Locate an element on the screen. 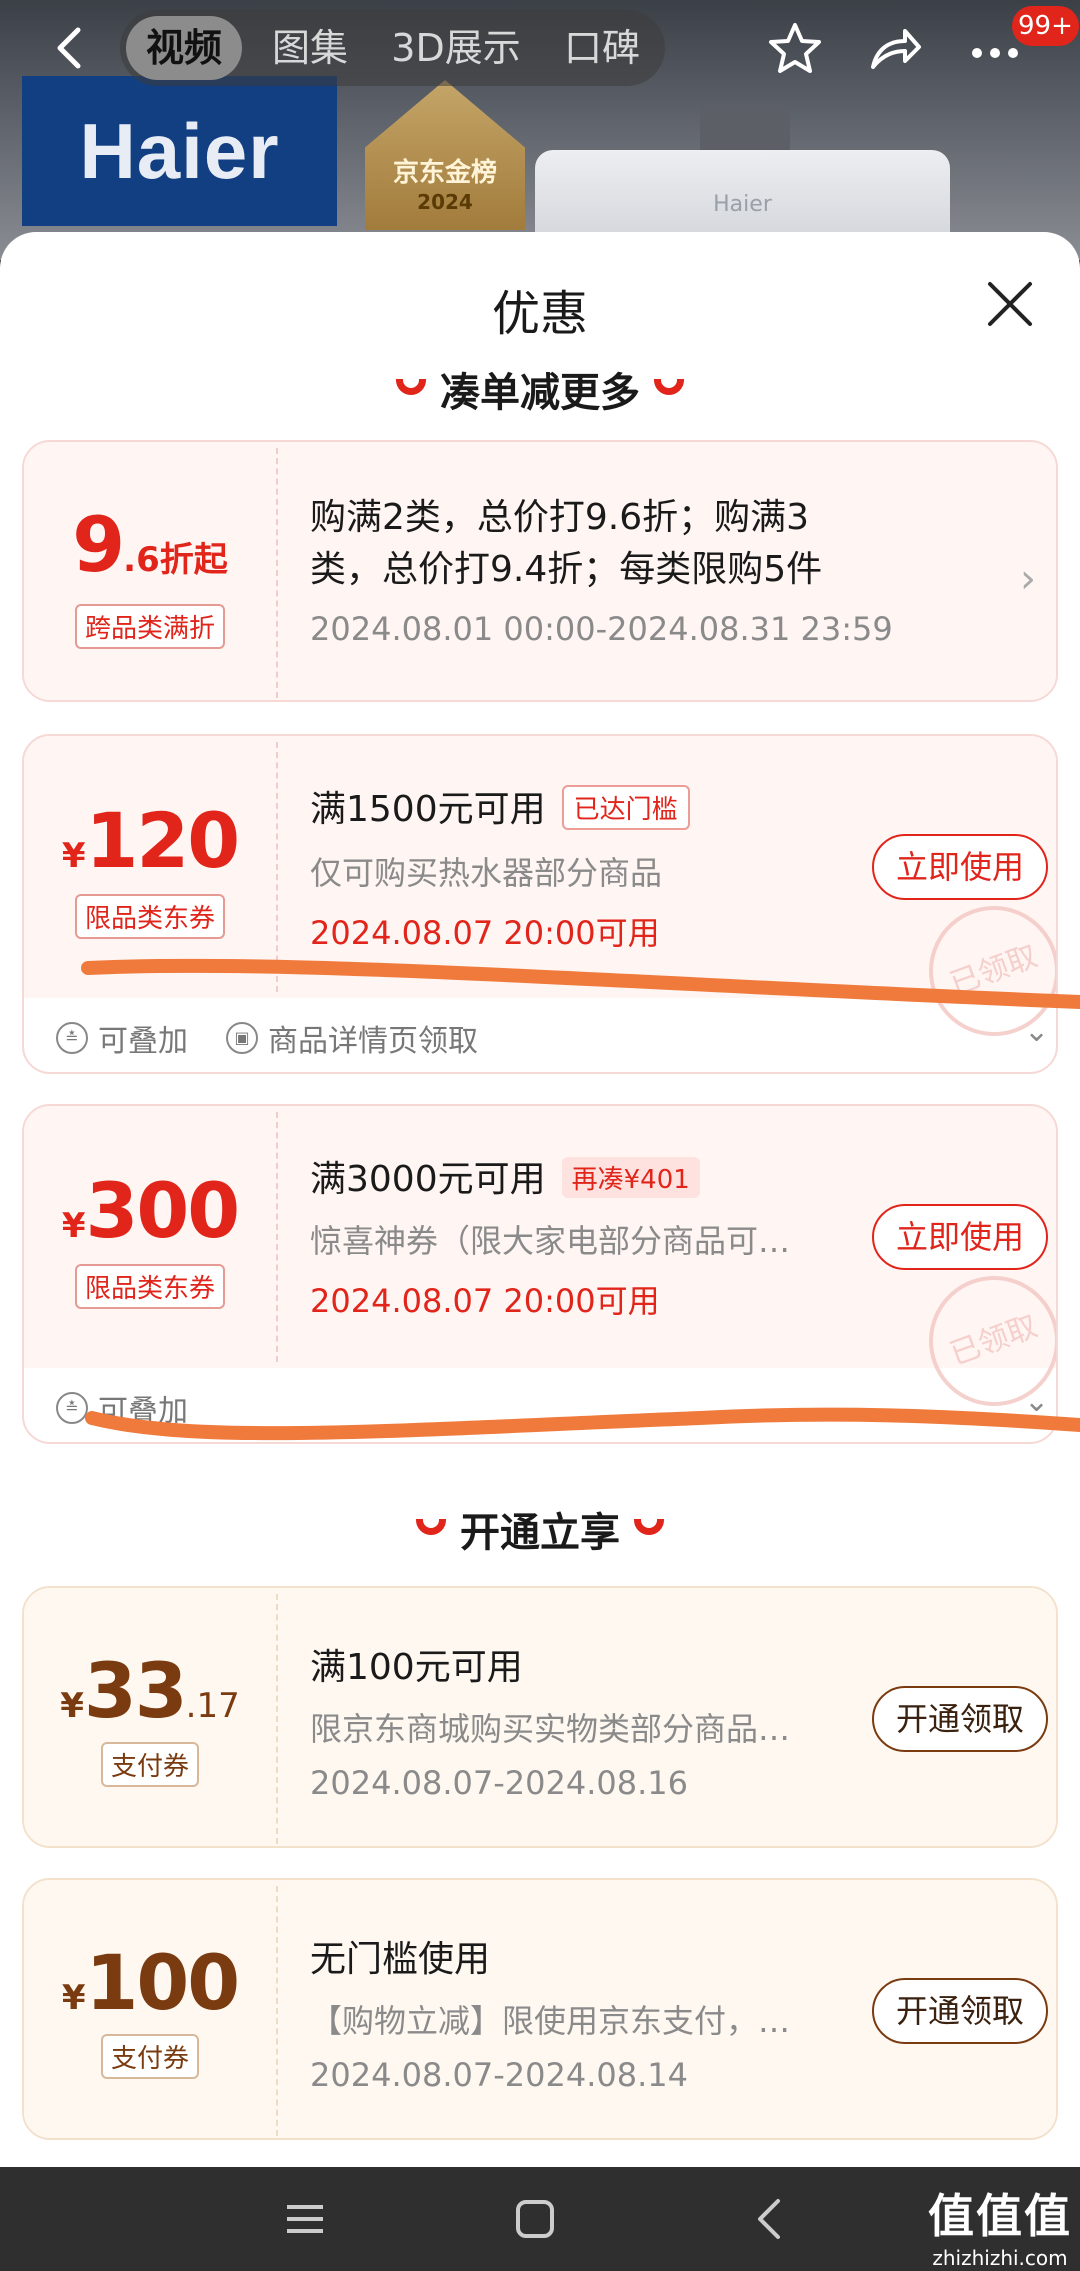  coupon-amount: ¥300 is located at coordinates (150, 1210).